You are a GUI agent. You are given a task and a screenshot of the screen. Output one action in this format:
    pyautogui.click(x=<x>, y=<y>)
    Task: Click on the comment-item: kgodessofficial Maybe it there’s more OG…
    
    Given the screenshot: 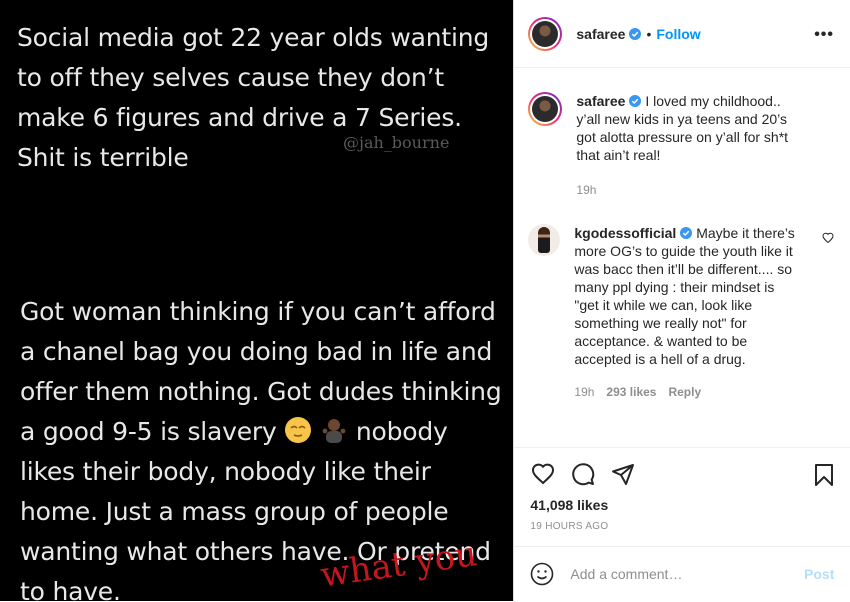 What is the action you would take?
    pyautogui.click(x=681, y=312)
    